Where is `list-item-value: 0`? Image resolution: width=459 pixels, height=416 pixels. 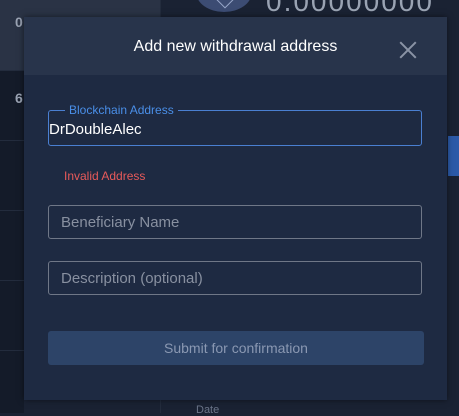 list-item-value: 0 is located at coordinates (19, 22).